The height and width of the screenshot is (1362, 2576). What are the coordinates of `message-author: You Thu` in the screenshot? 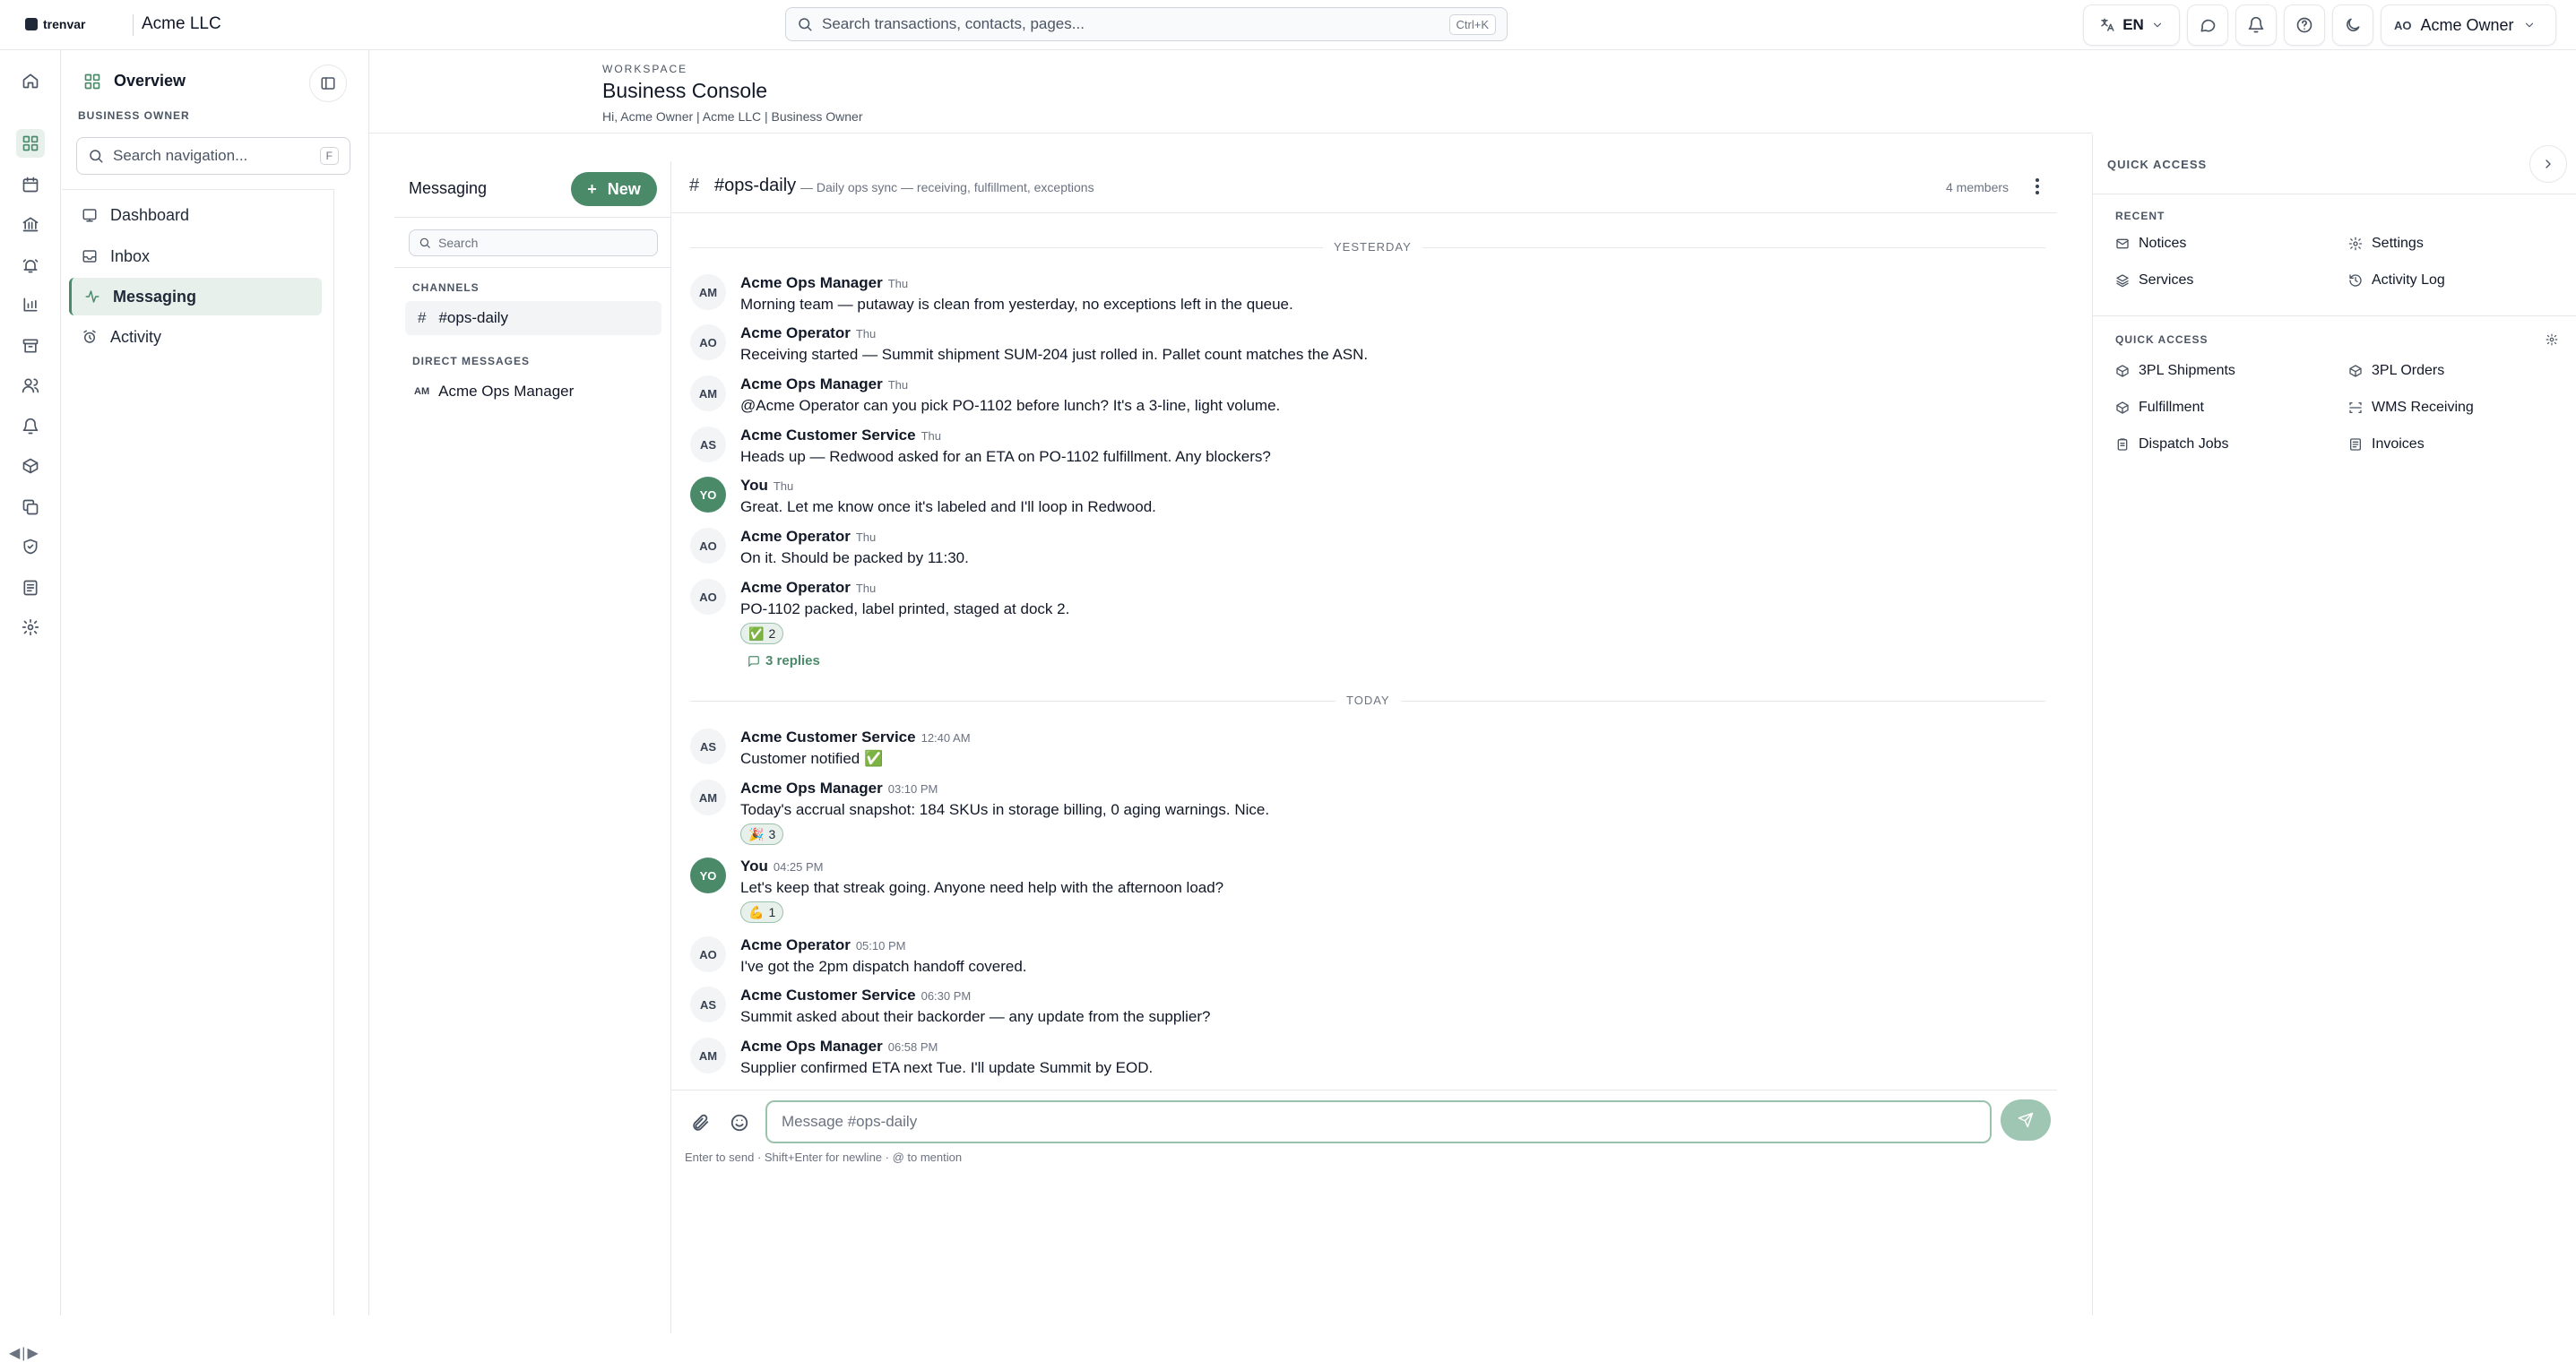 It's located at (766, 486).